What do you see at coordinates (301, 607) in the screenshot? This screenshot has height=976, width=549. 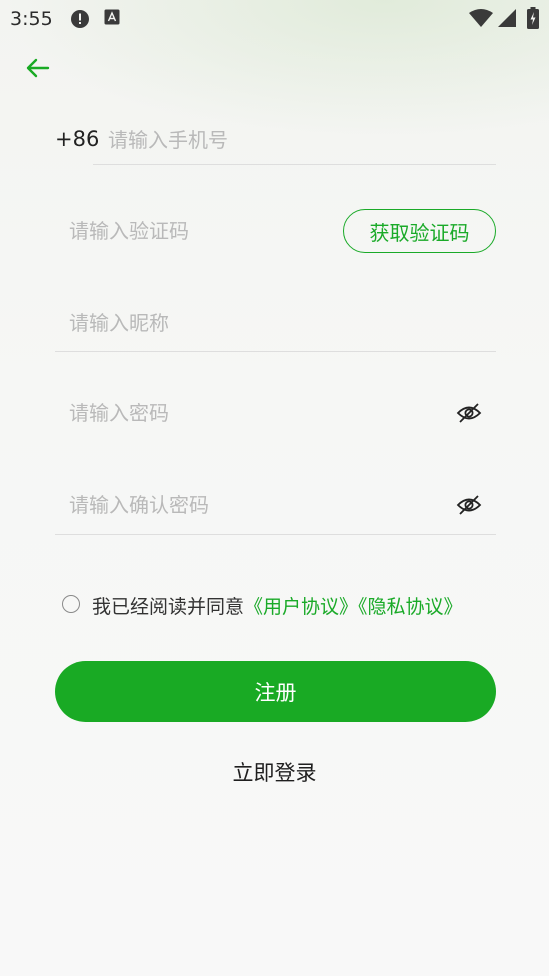 I see `user-agreement-link: 《用户协议》` at bounding box center [301, 607].